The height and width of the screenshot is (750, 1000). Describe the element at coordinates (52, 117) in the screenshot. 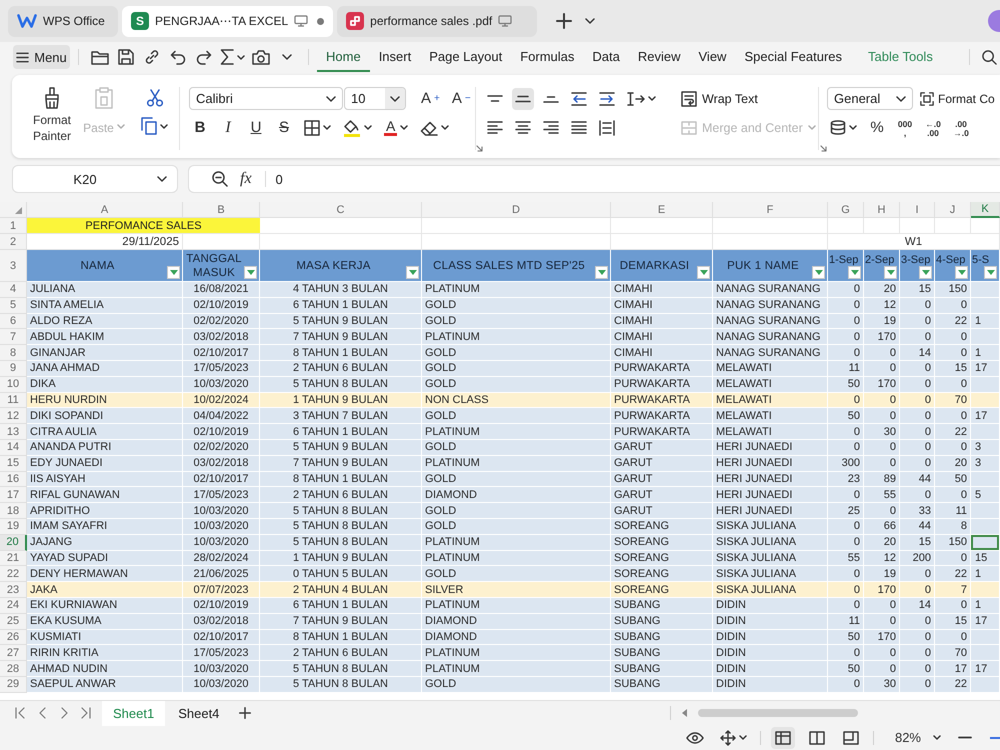

I see `format-painter-button: Format Painter` at that location.